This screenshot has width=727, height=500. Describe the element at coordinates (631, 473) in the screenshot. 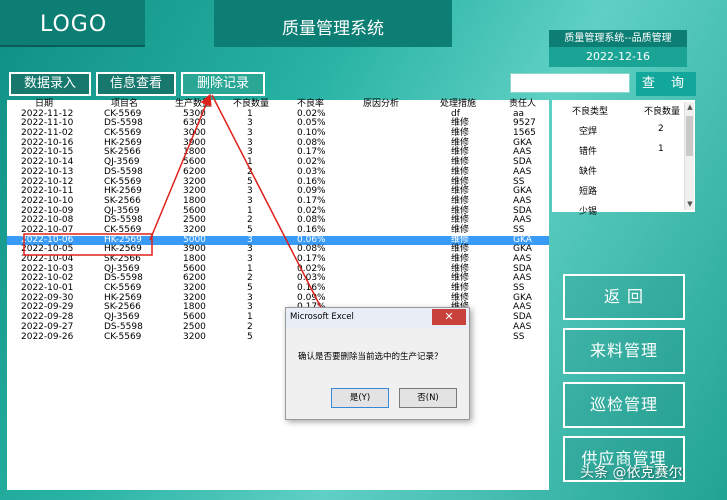

I see `watermark: 头条 @依克赛尔` at that location.